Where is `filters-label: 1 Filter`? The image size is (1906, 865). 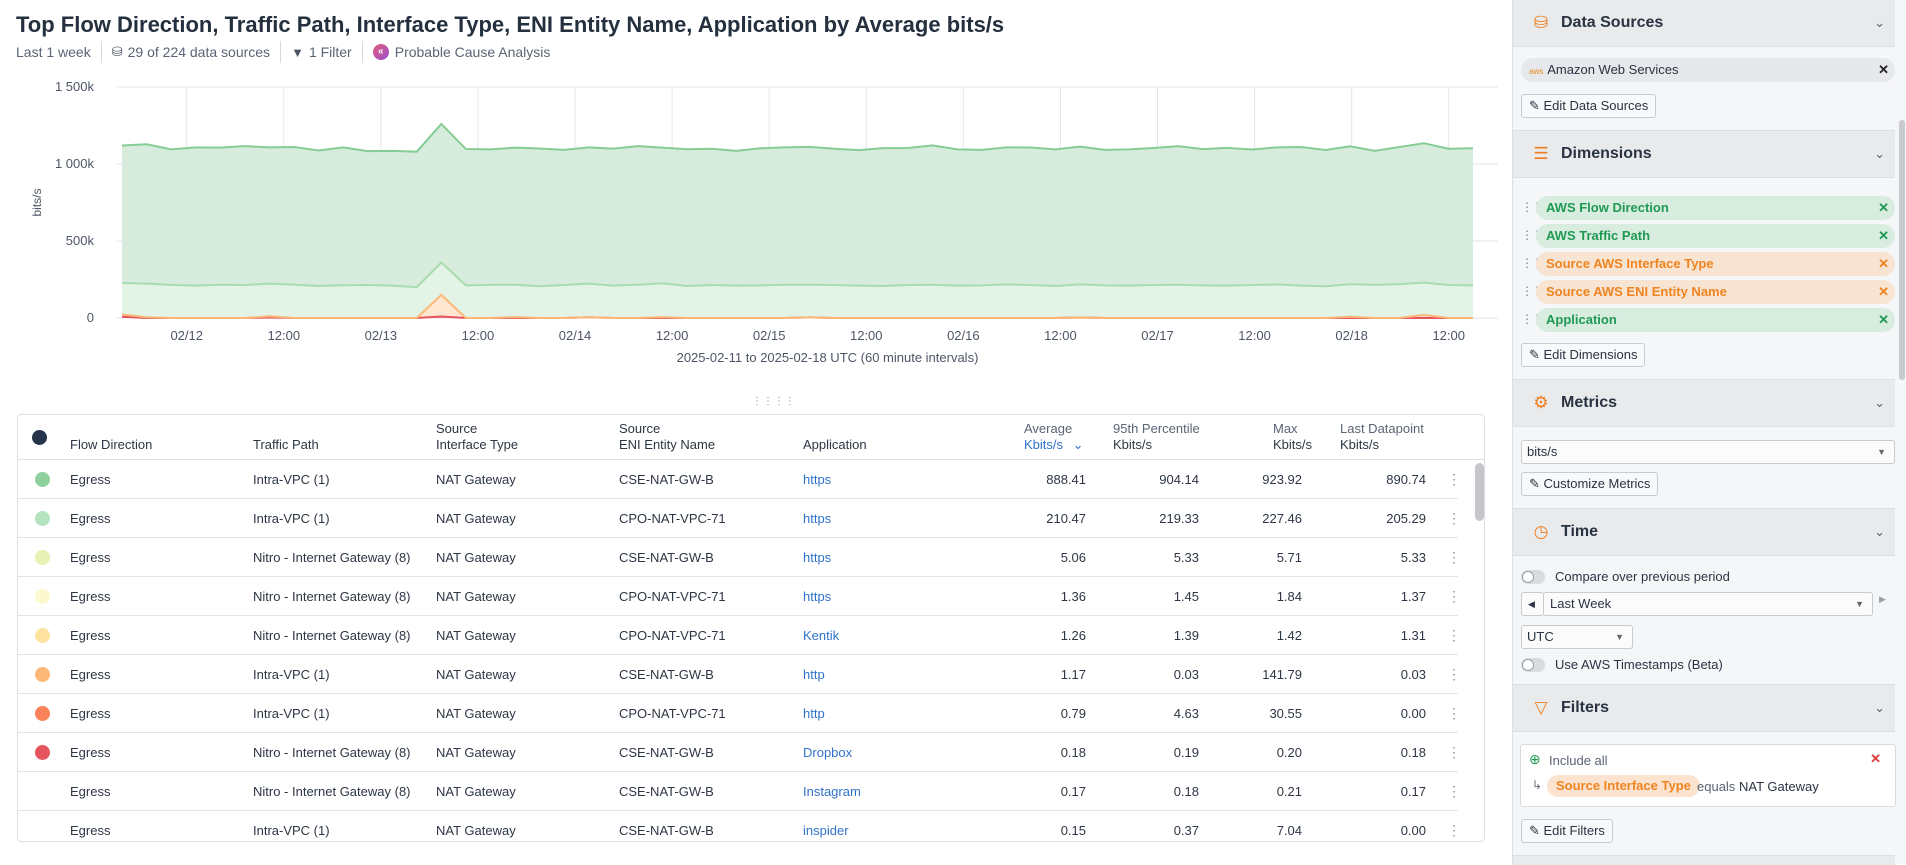 filters-label: 1 Filter is located at coordinates (330, 52).